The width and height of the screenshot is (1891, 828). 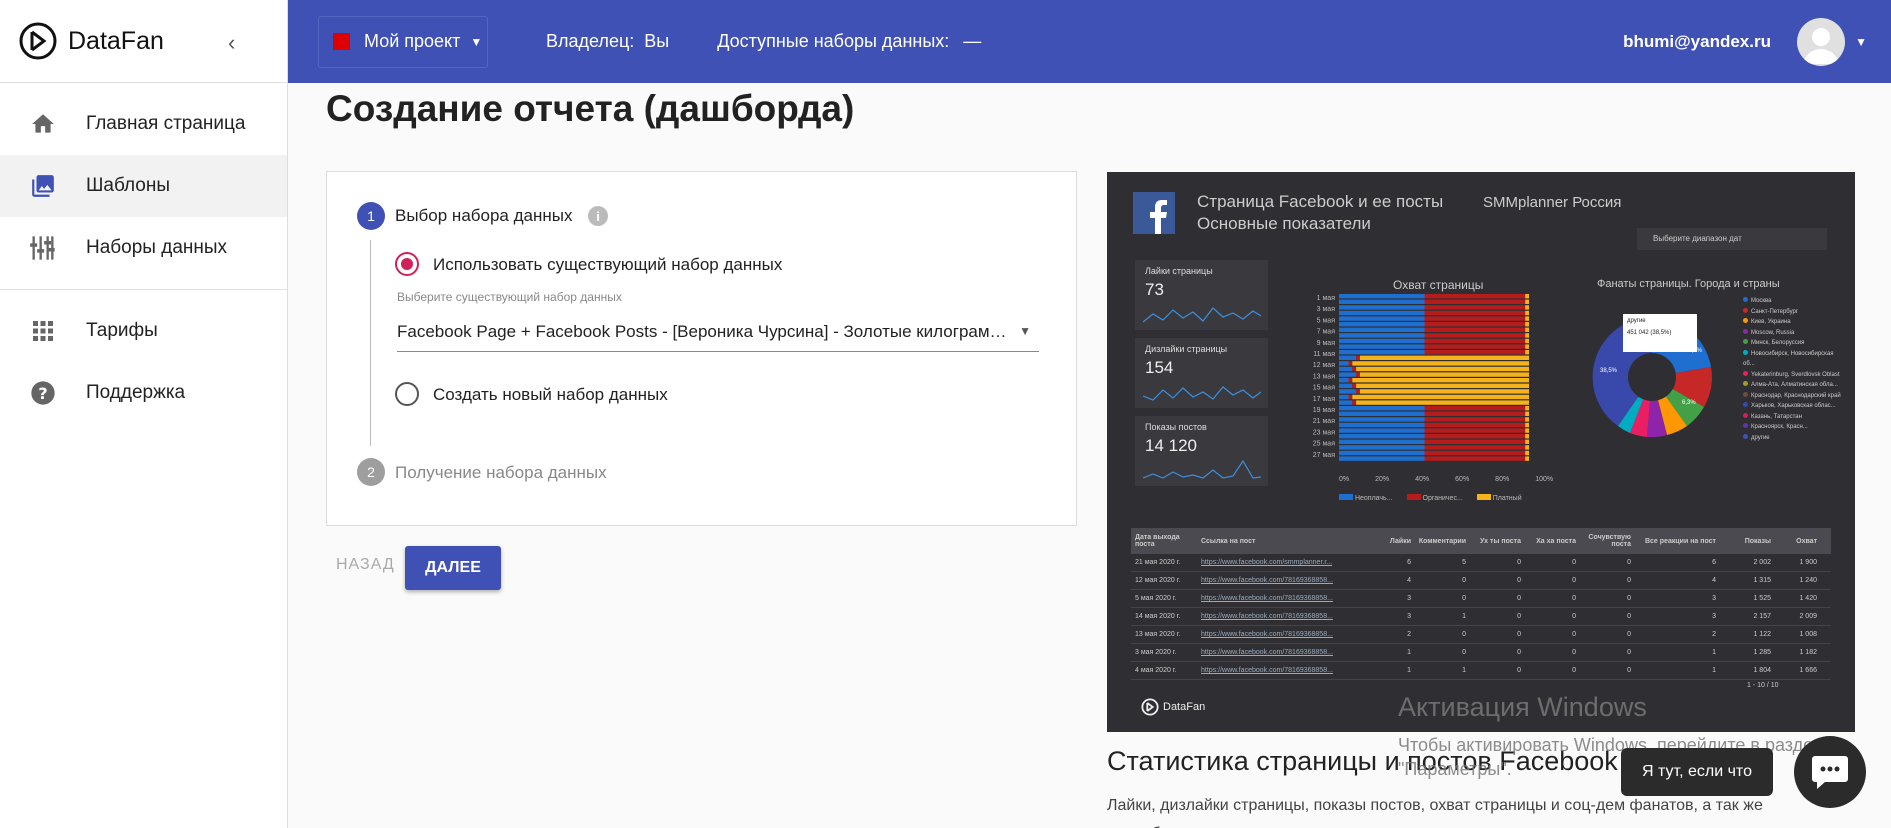 What do you see at coordinates (1158, 634) in the screenshot?
I see `table-cell: 13 мая 2020 г.` at bounding box center [1158, 634].